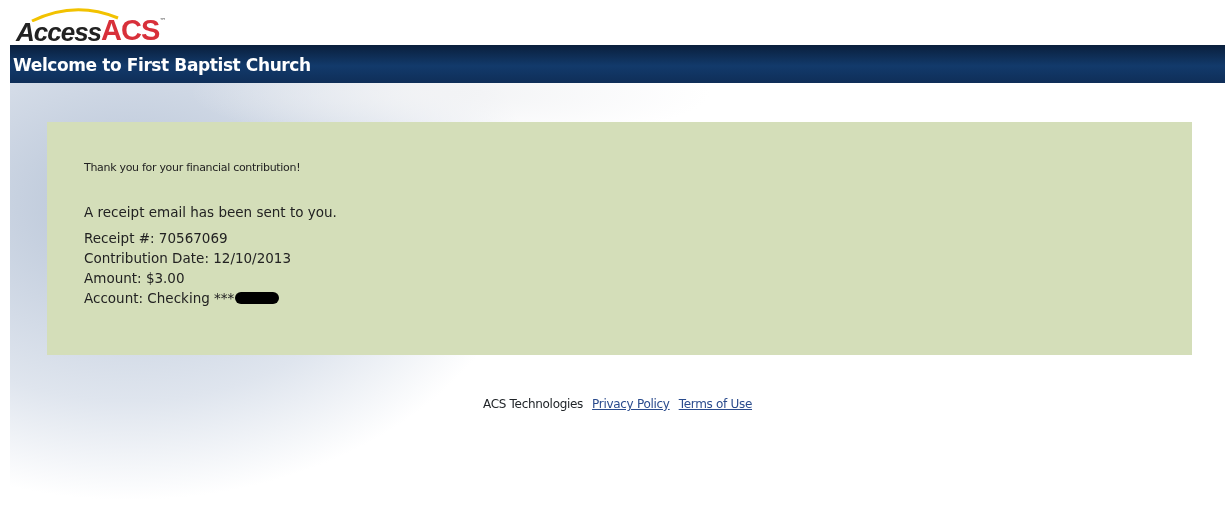 This screenshot has width=1225, height=517. Describe the element at coordinates (59, 32) in the screenshot. I see `logo-text: Access` at that location.